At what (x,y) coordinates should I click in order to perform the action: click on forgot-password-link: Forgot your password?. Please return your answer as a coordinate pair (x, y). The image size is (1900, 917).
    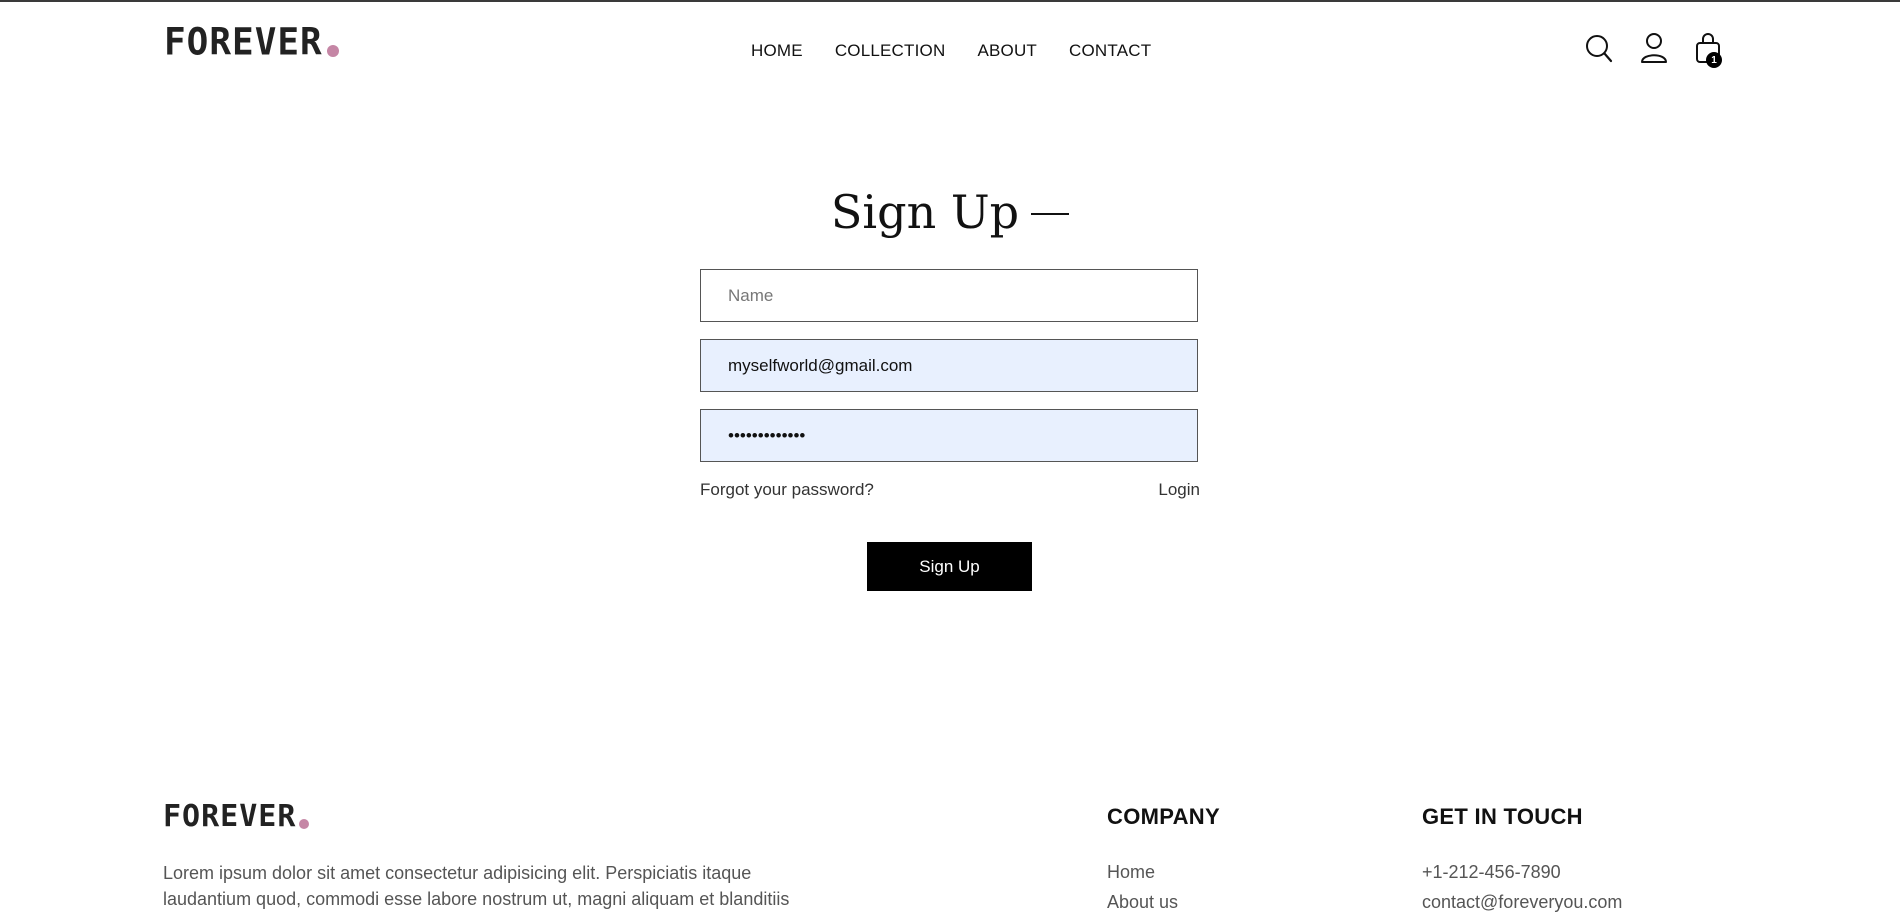
    Looking at the image, I should click on (787, 490).